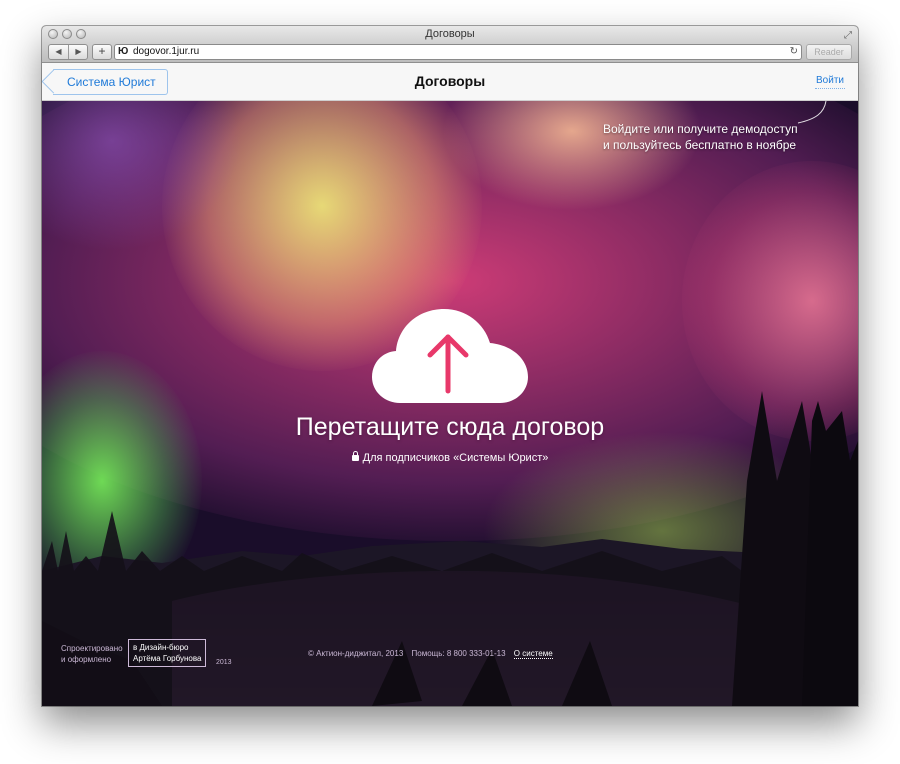  Describe the element at coordinates (166, 52) in the screenshot. I see `url-text: dogovor.1jur.ru` at that location.